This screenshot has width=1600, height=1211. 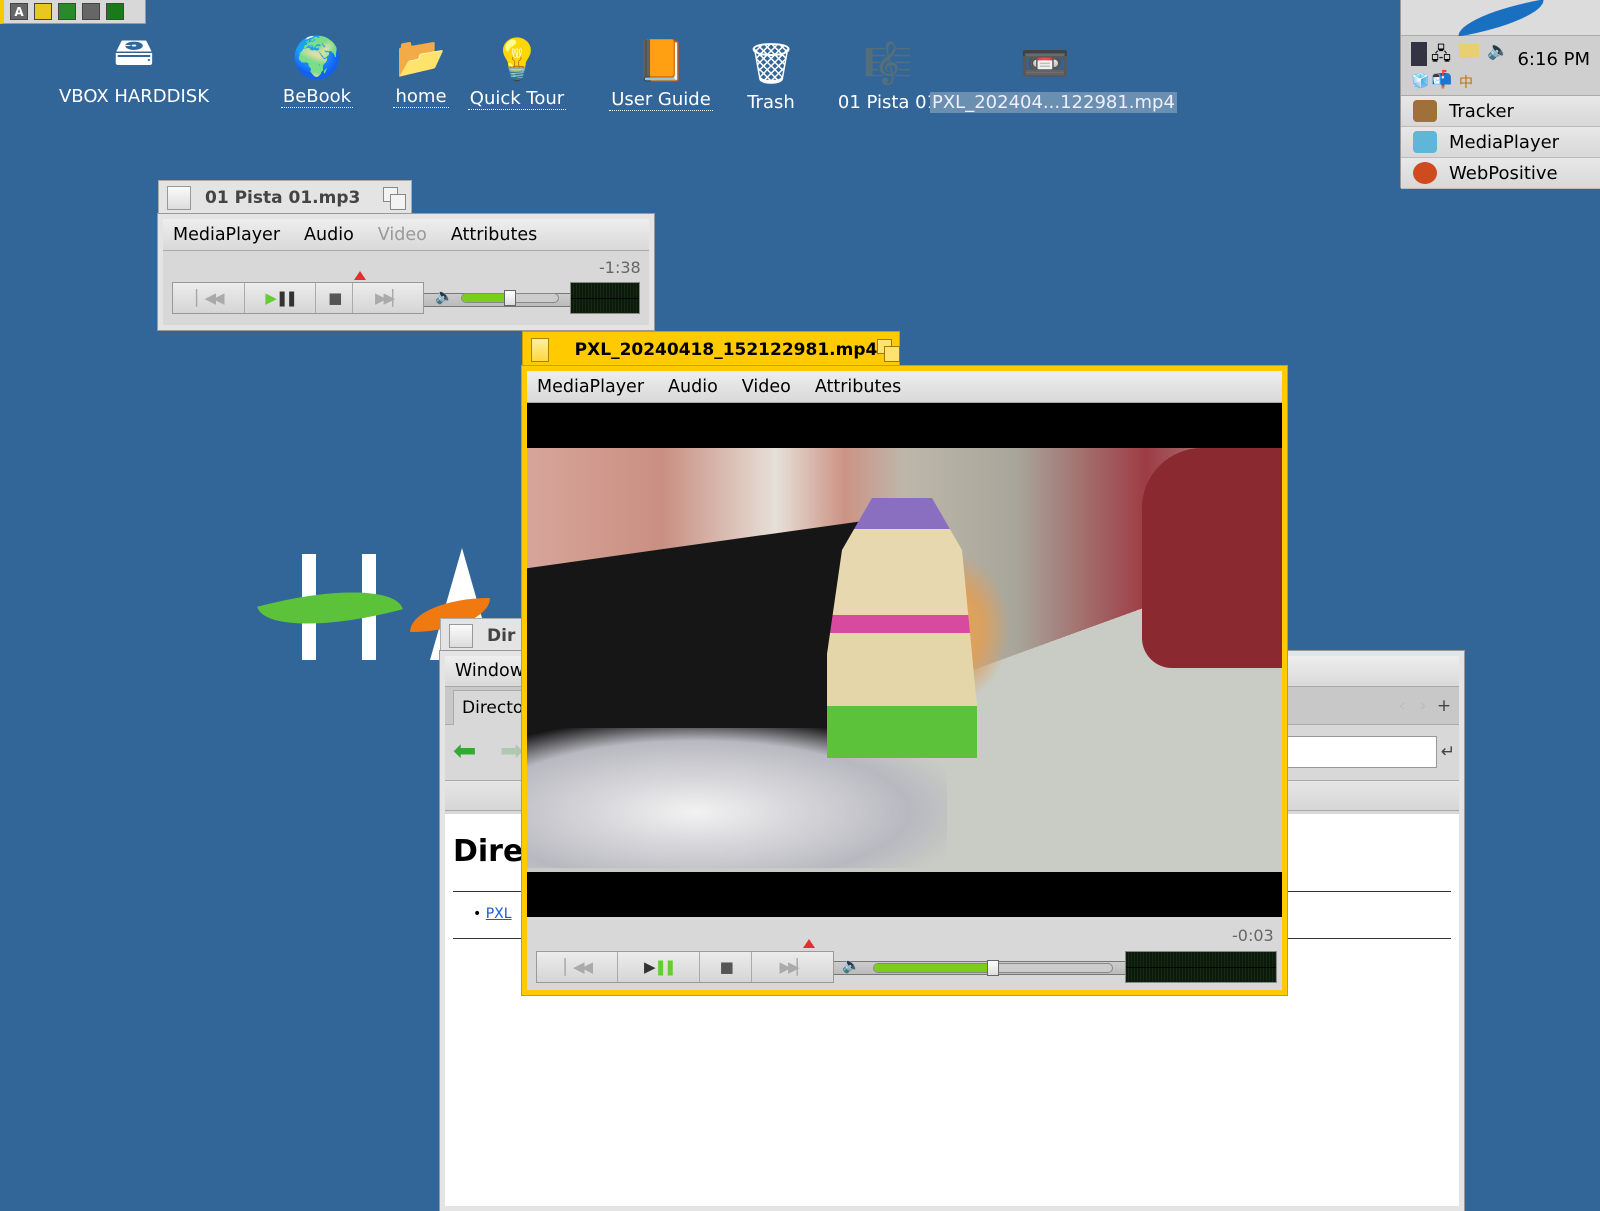 I want to click on mail-icon: 📬, so click(x=1441, y=80).